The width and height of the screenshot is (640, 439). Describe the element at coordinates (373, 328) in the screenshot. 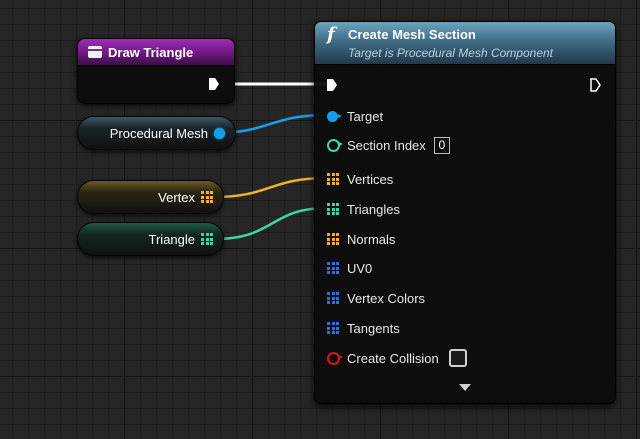

I see `pin-tangents-label: Tangents` at that location.